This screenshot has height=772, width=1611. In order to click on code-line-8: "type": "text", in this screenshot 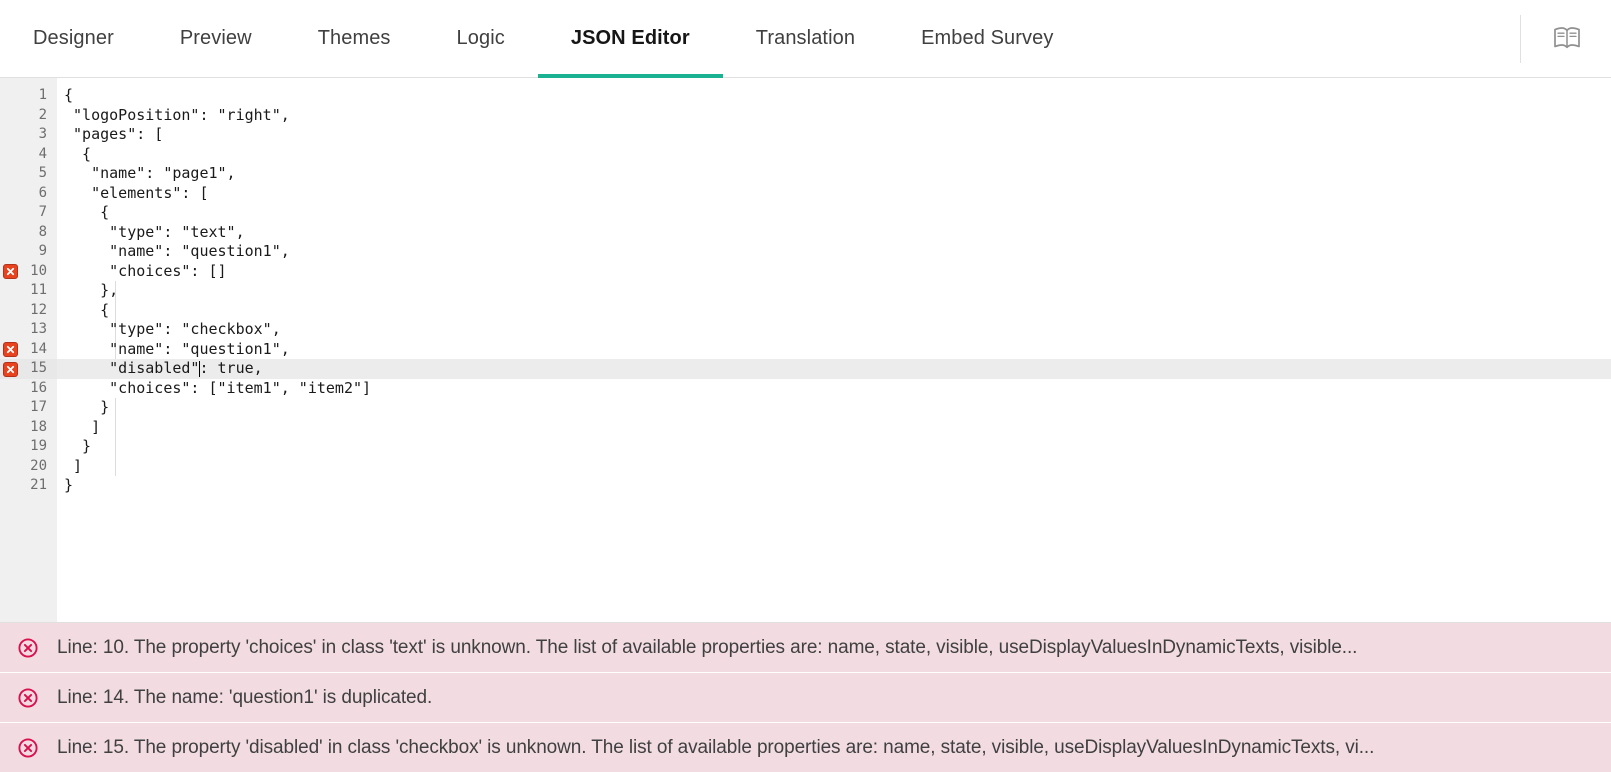, I will do `click(834, 233)`.